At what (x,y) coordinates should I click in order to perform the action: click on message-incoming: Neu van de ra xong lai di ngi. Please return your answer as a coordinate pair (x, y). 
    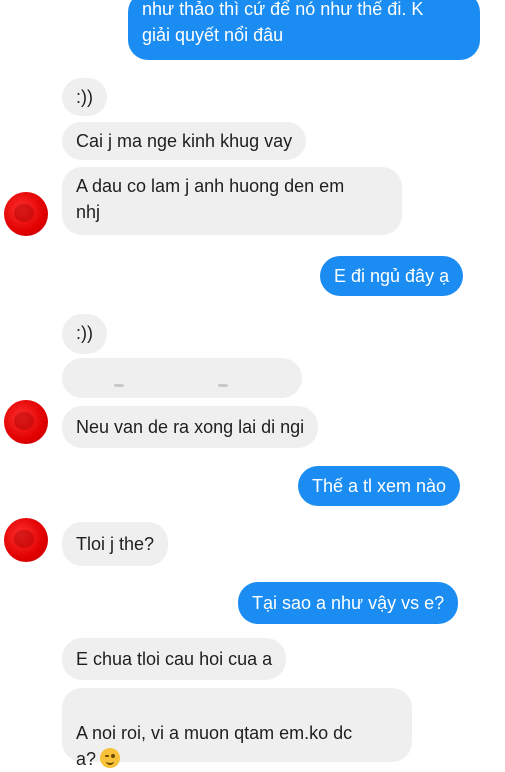
    Looking at the image, I should click on (190, 427).